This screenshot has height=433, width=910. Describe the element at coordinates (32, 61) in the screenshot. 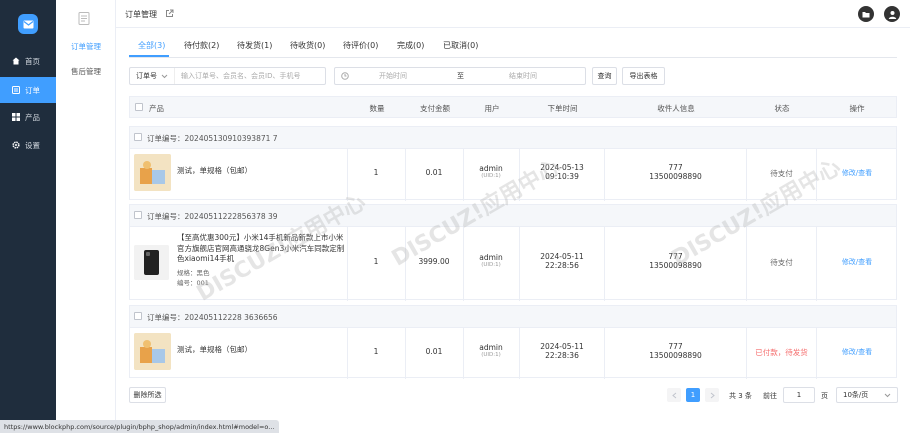

I see `nav-item-label: 首页` at that location.